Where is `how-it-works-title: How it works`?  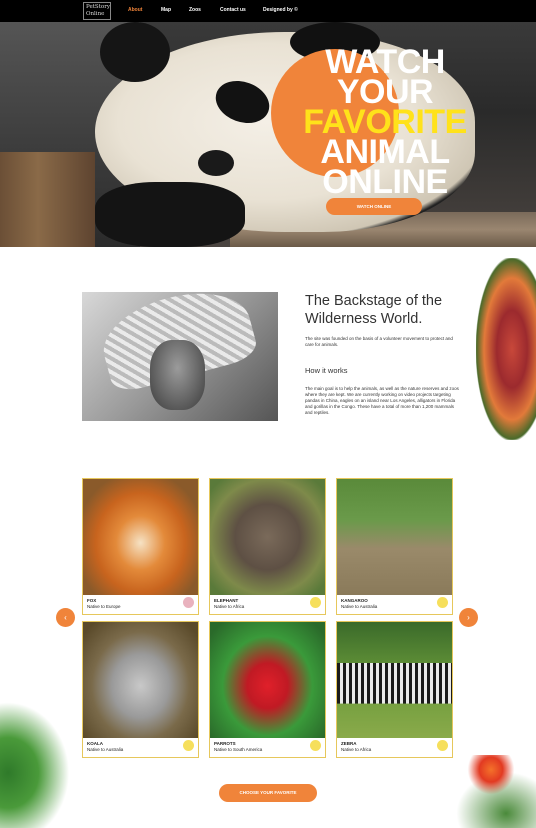
how-it-works-title: How it works is located at coordinates (326, 370).